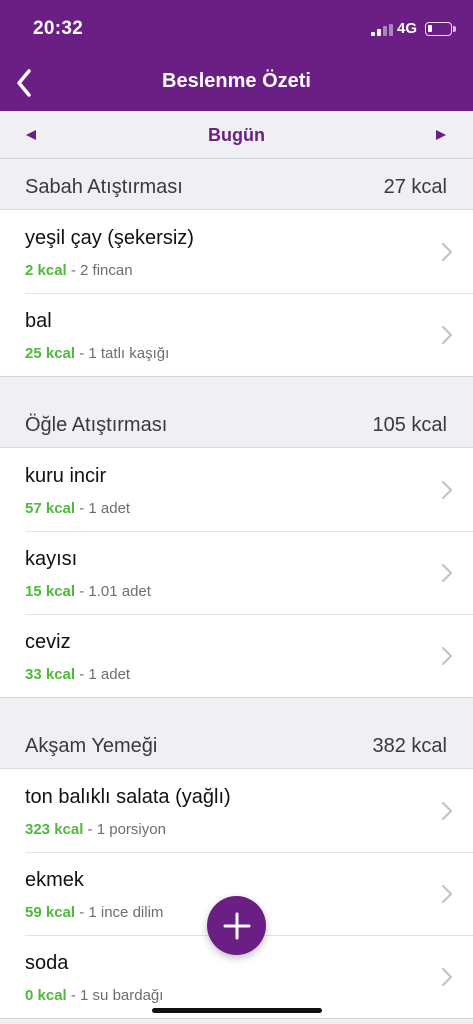 The height and width of the screenshot is (1024, 473). I want to click on food-detail: 25 kcal - 1 tatlı kaşığı, so click(97, 353).